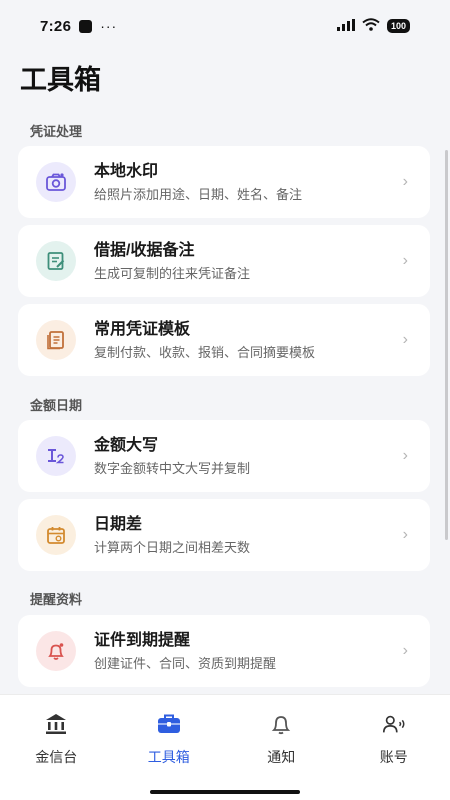 This screenshot has height=800, width=450. What do you see at coordinates (345, 26) in the screenshot?
I see `signal-icon` at bounding box center [345, 26].